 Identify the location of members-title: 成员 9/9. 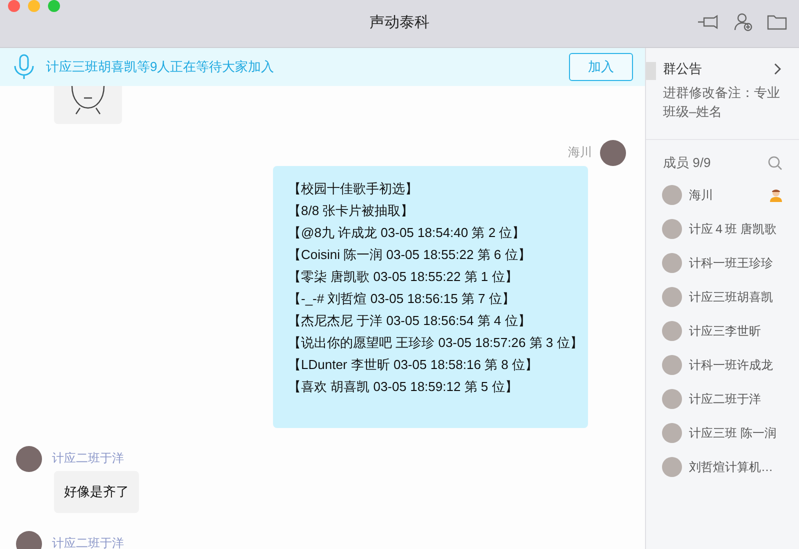
(687, 163).